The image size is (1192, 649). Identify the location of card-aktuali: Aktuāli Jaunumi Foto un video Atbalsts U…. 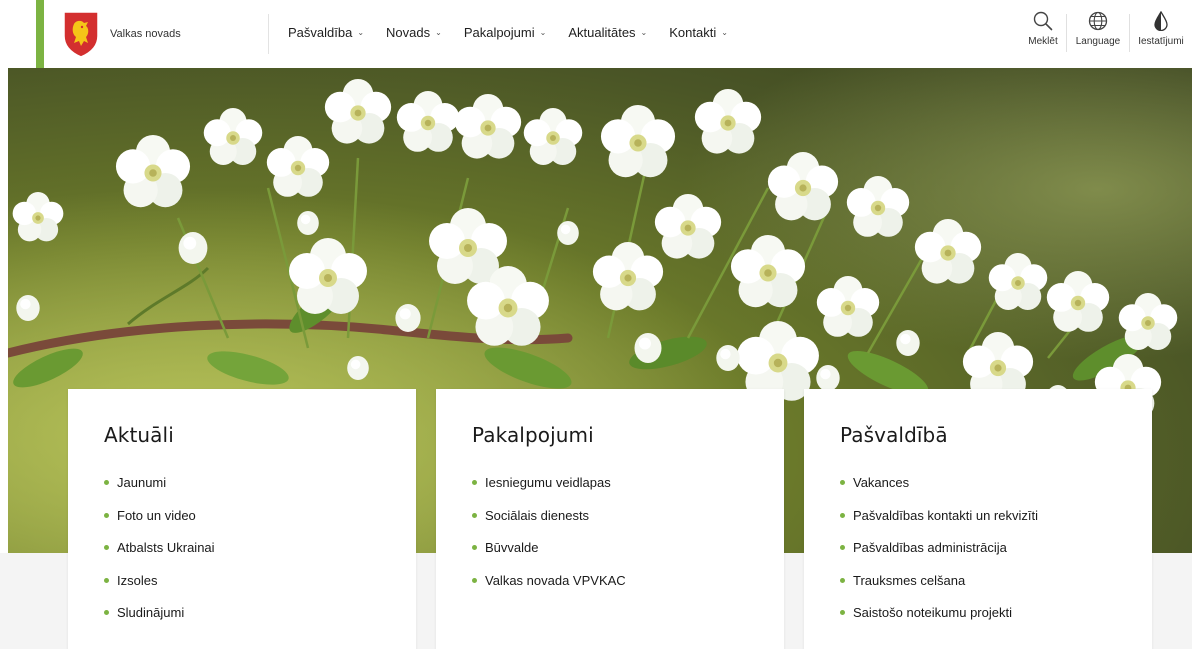
(242, 519).